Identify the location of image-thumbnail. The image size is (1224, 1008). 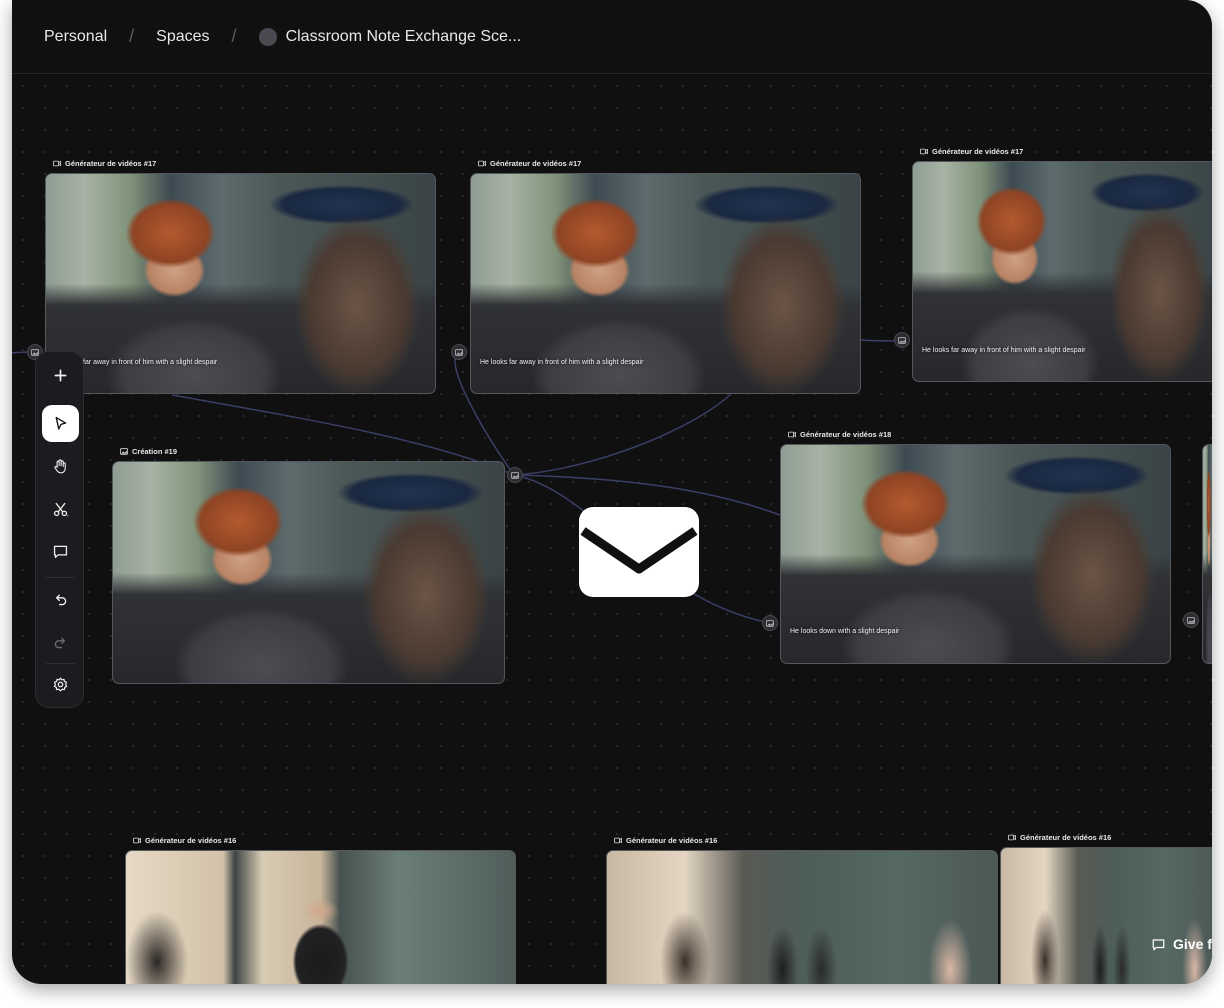
(308, 572).